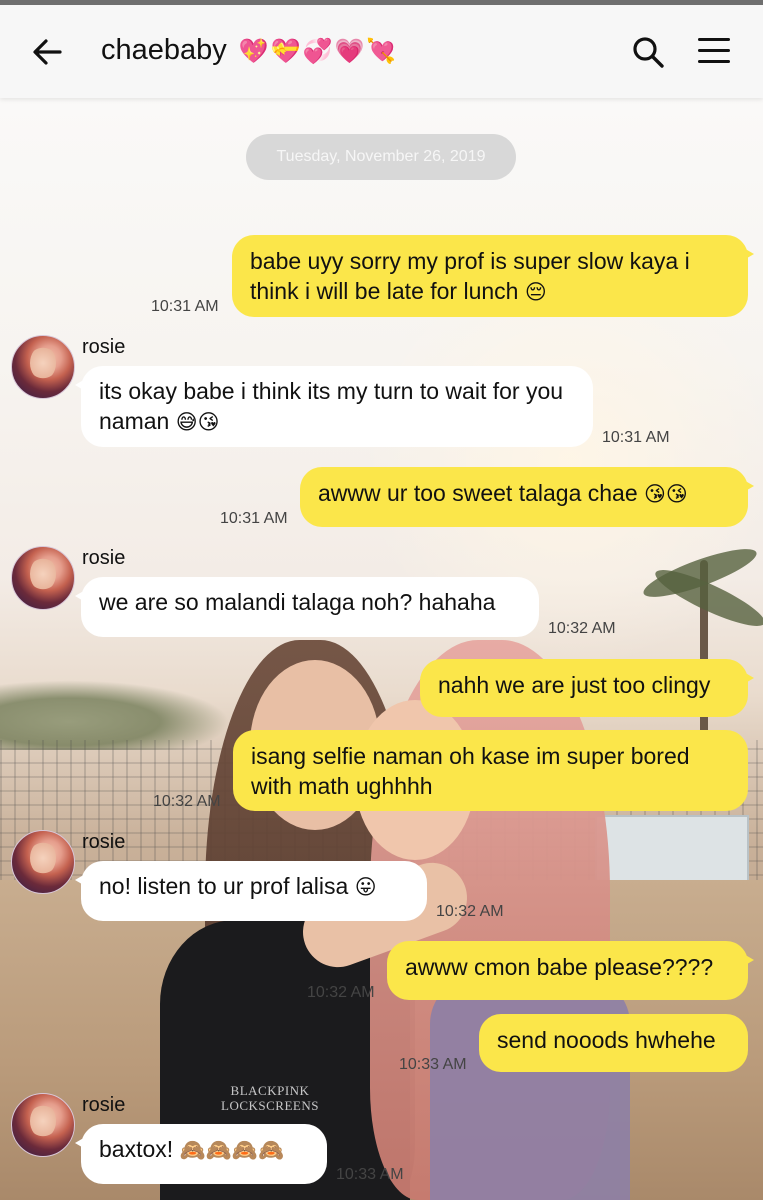 The height and width of the screenshot is (1200, 763). I want to click on chat-header: chaebaby 💖💝💞💗💘, so click(381, 49).